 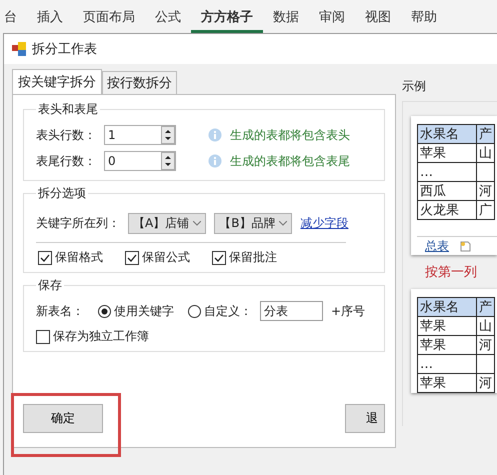 I want to click on suffix-label: +序号, so click(x=348, y=311).